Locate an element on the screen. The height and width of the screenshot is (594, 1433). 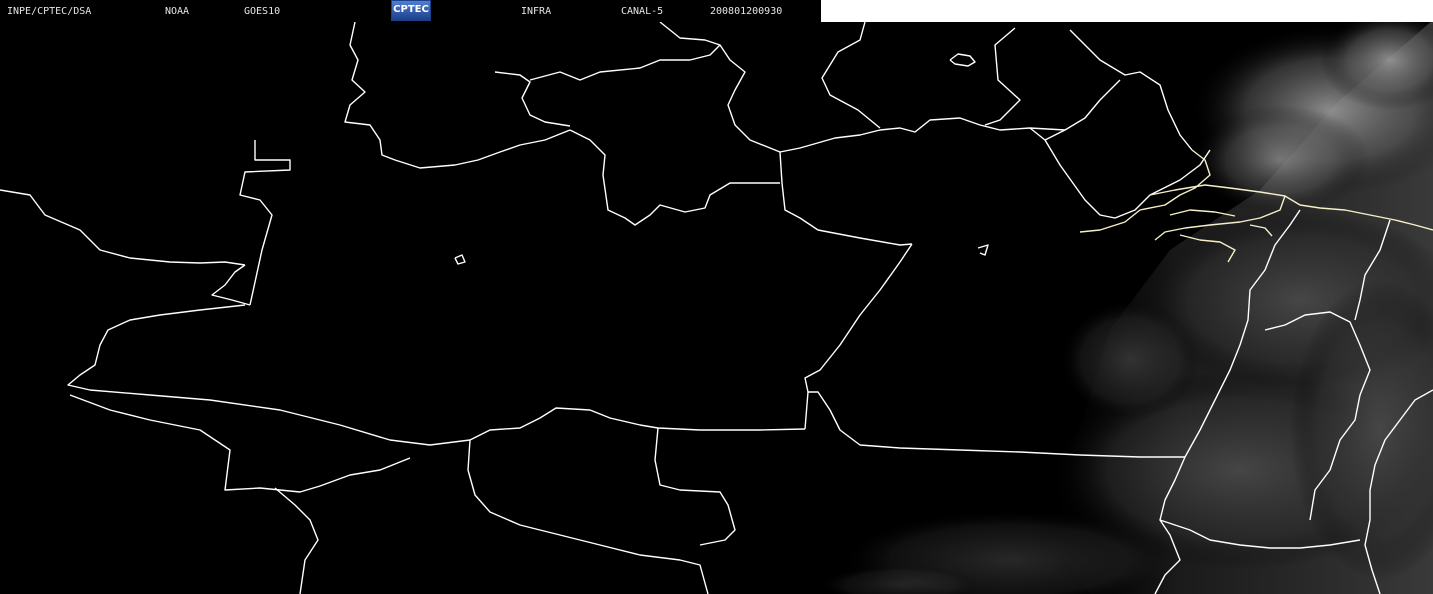
band-label: INFRA is located at coordinates (536, 11).